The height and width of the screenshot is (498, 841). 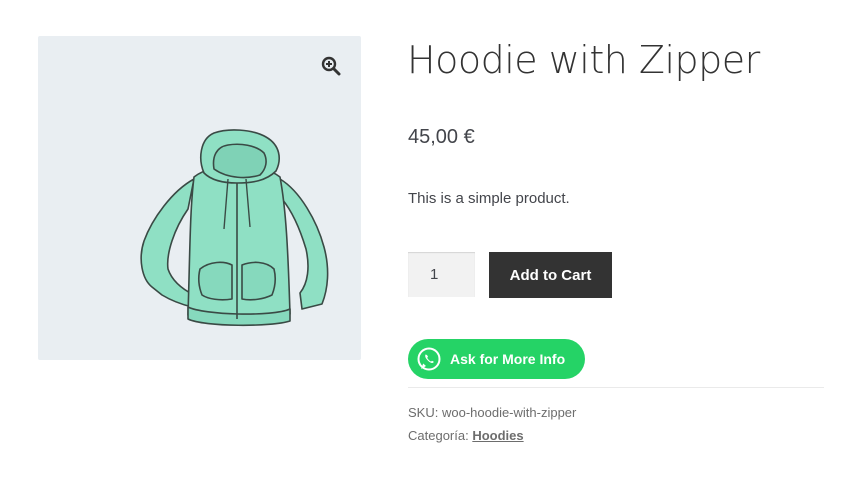 What do you see at coordinates (438, 435) in the screenshot?
I see `category-label: Categoría:` at bounding box center [438, 435].